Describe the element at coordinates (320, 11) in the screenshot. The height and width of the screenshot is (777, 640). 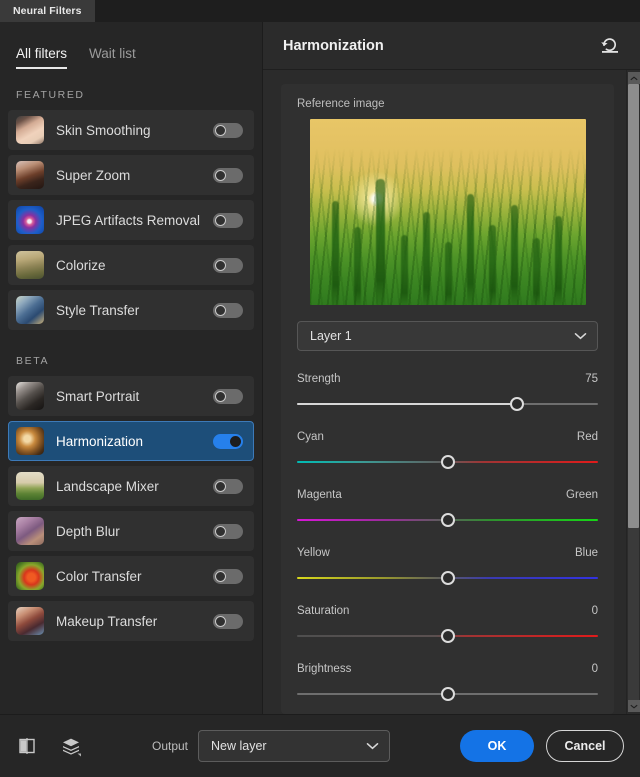
I see `panel-tabstrip: Neural Filters` at that location.